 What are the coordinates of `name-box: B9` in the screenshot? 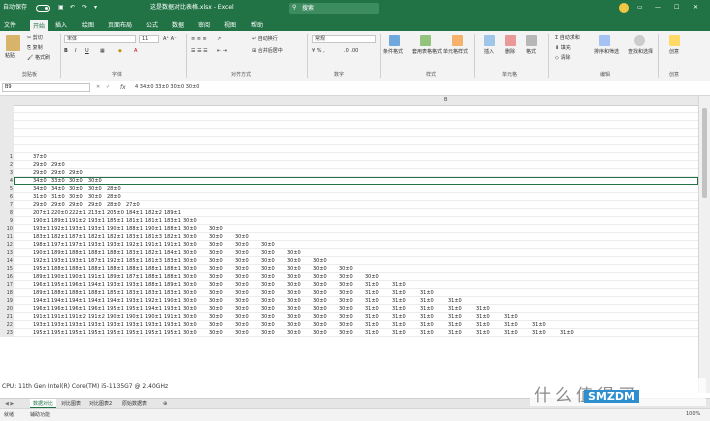 It's located at (46, 87).